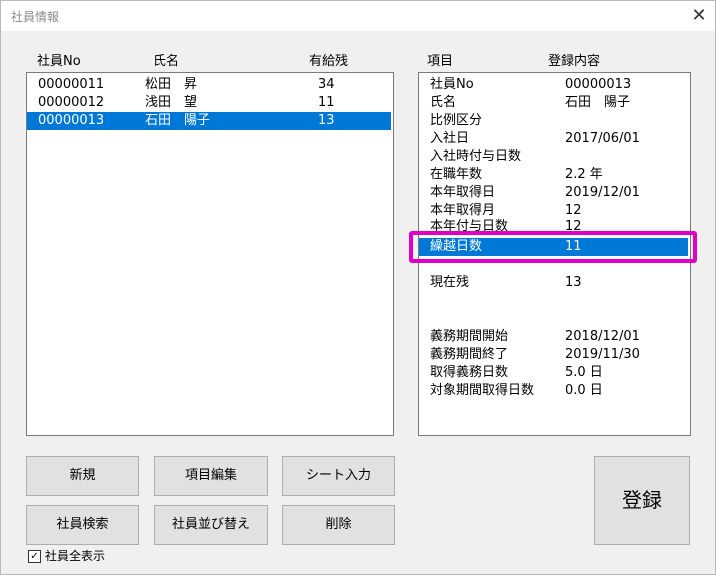 Image resolution: width=716 pixels, height=575 pixels. I want to click on employee-no: 00000011, so click(71, 84).